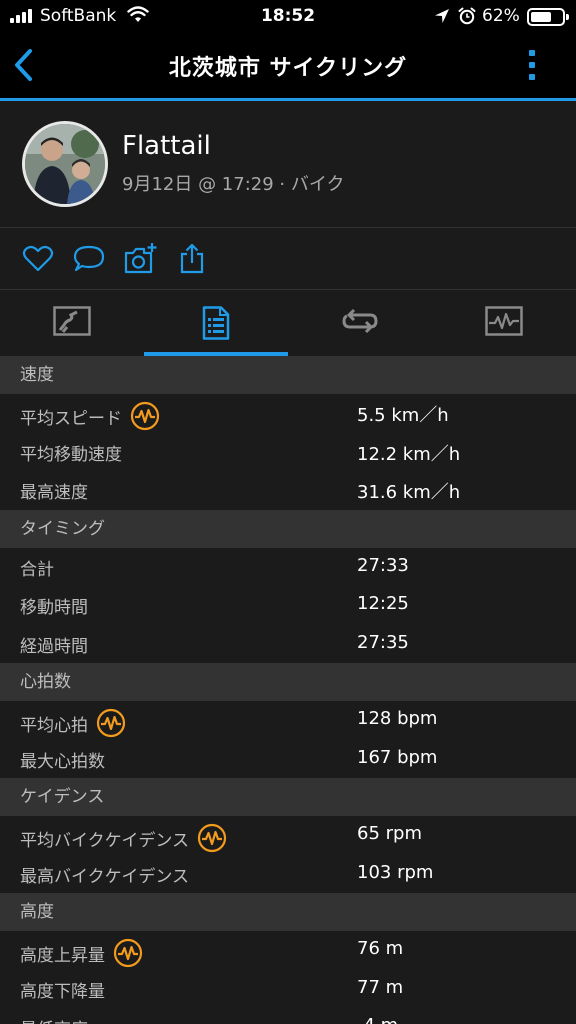 The width and height of the screenshot is (576, 1024). Describe the element at coordinates (288, 259) in the screenshot. I see `action-bar` at that location.